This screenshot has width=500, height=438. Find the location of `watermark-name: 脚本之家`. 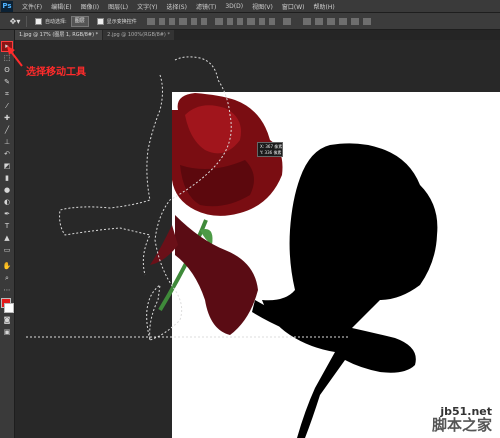

watermark-name: 脚本之家 is located at coordinates (461, 425).